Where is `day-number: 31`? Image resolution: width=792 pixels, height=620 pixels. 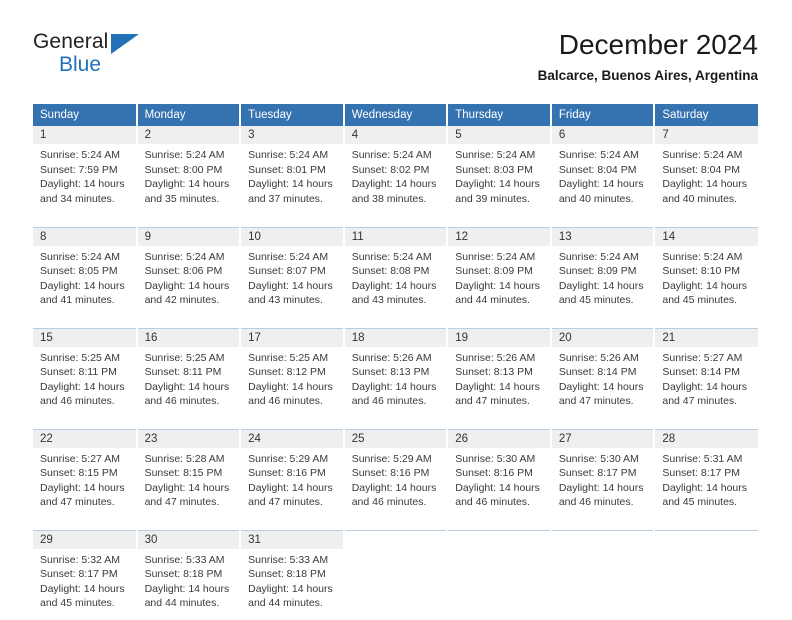
day-number: 31 is located at coordinates (292, 540).